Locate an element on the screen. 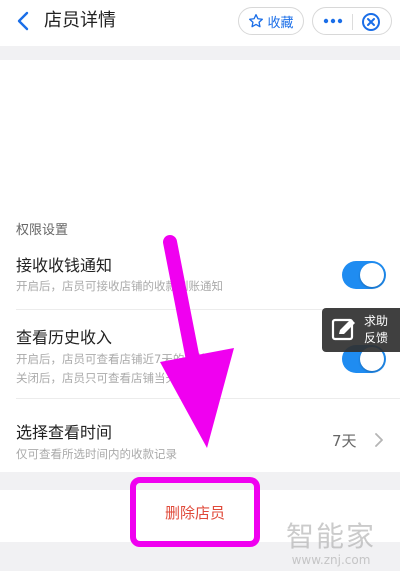 The height and width of the screenshot is (571, 400). favorite-button: 收藏 is located at coordinates (271, 21).